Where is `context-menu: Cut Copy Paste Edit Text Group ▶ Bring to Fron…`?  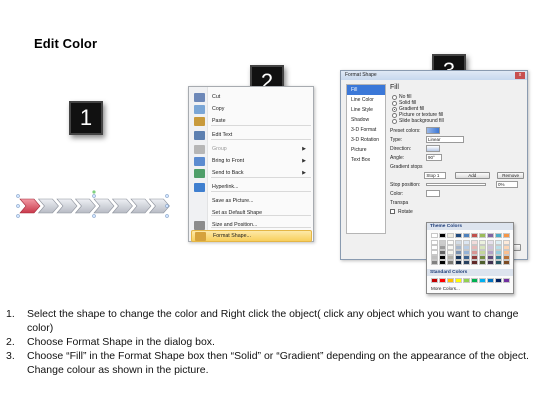 context-menu: Cut Copy Paste Edit Text Group ▶ Bring to Fron… is located at coordinates (251, 164).